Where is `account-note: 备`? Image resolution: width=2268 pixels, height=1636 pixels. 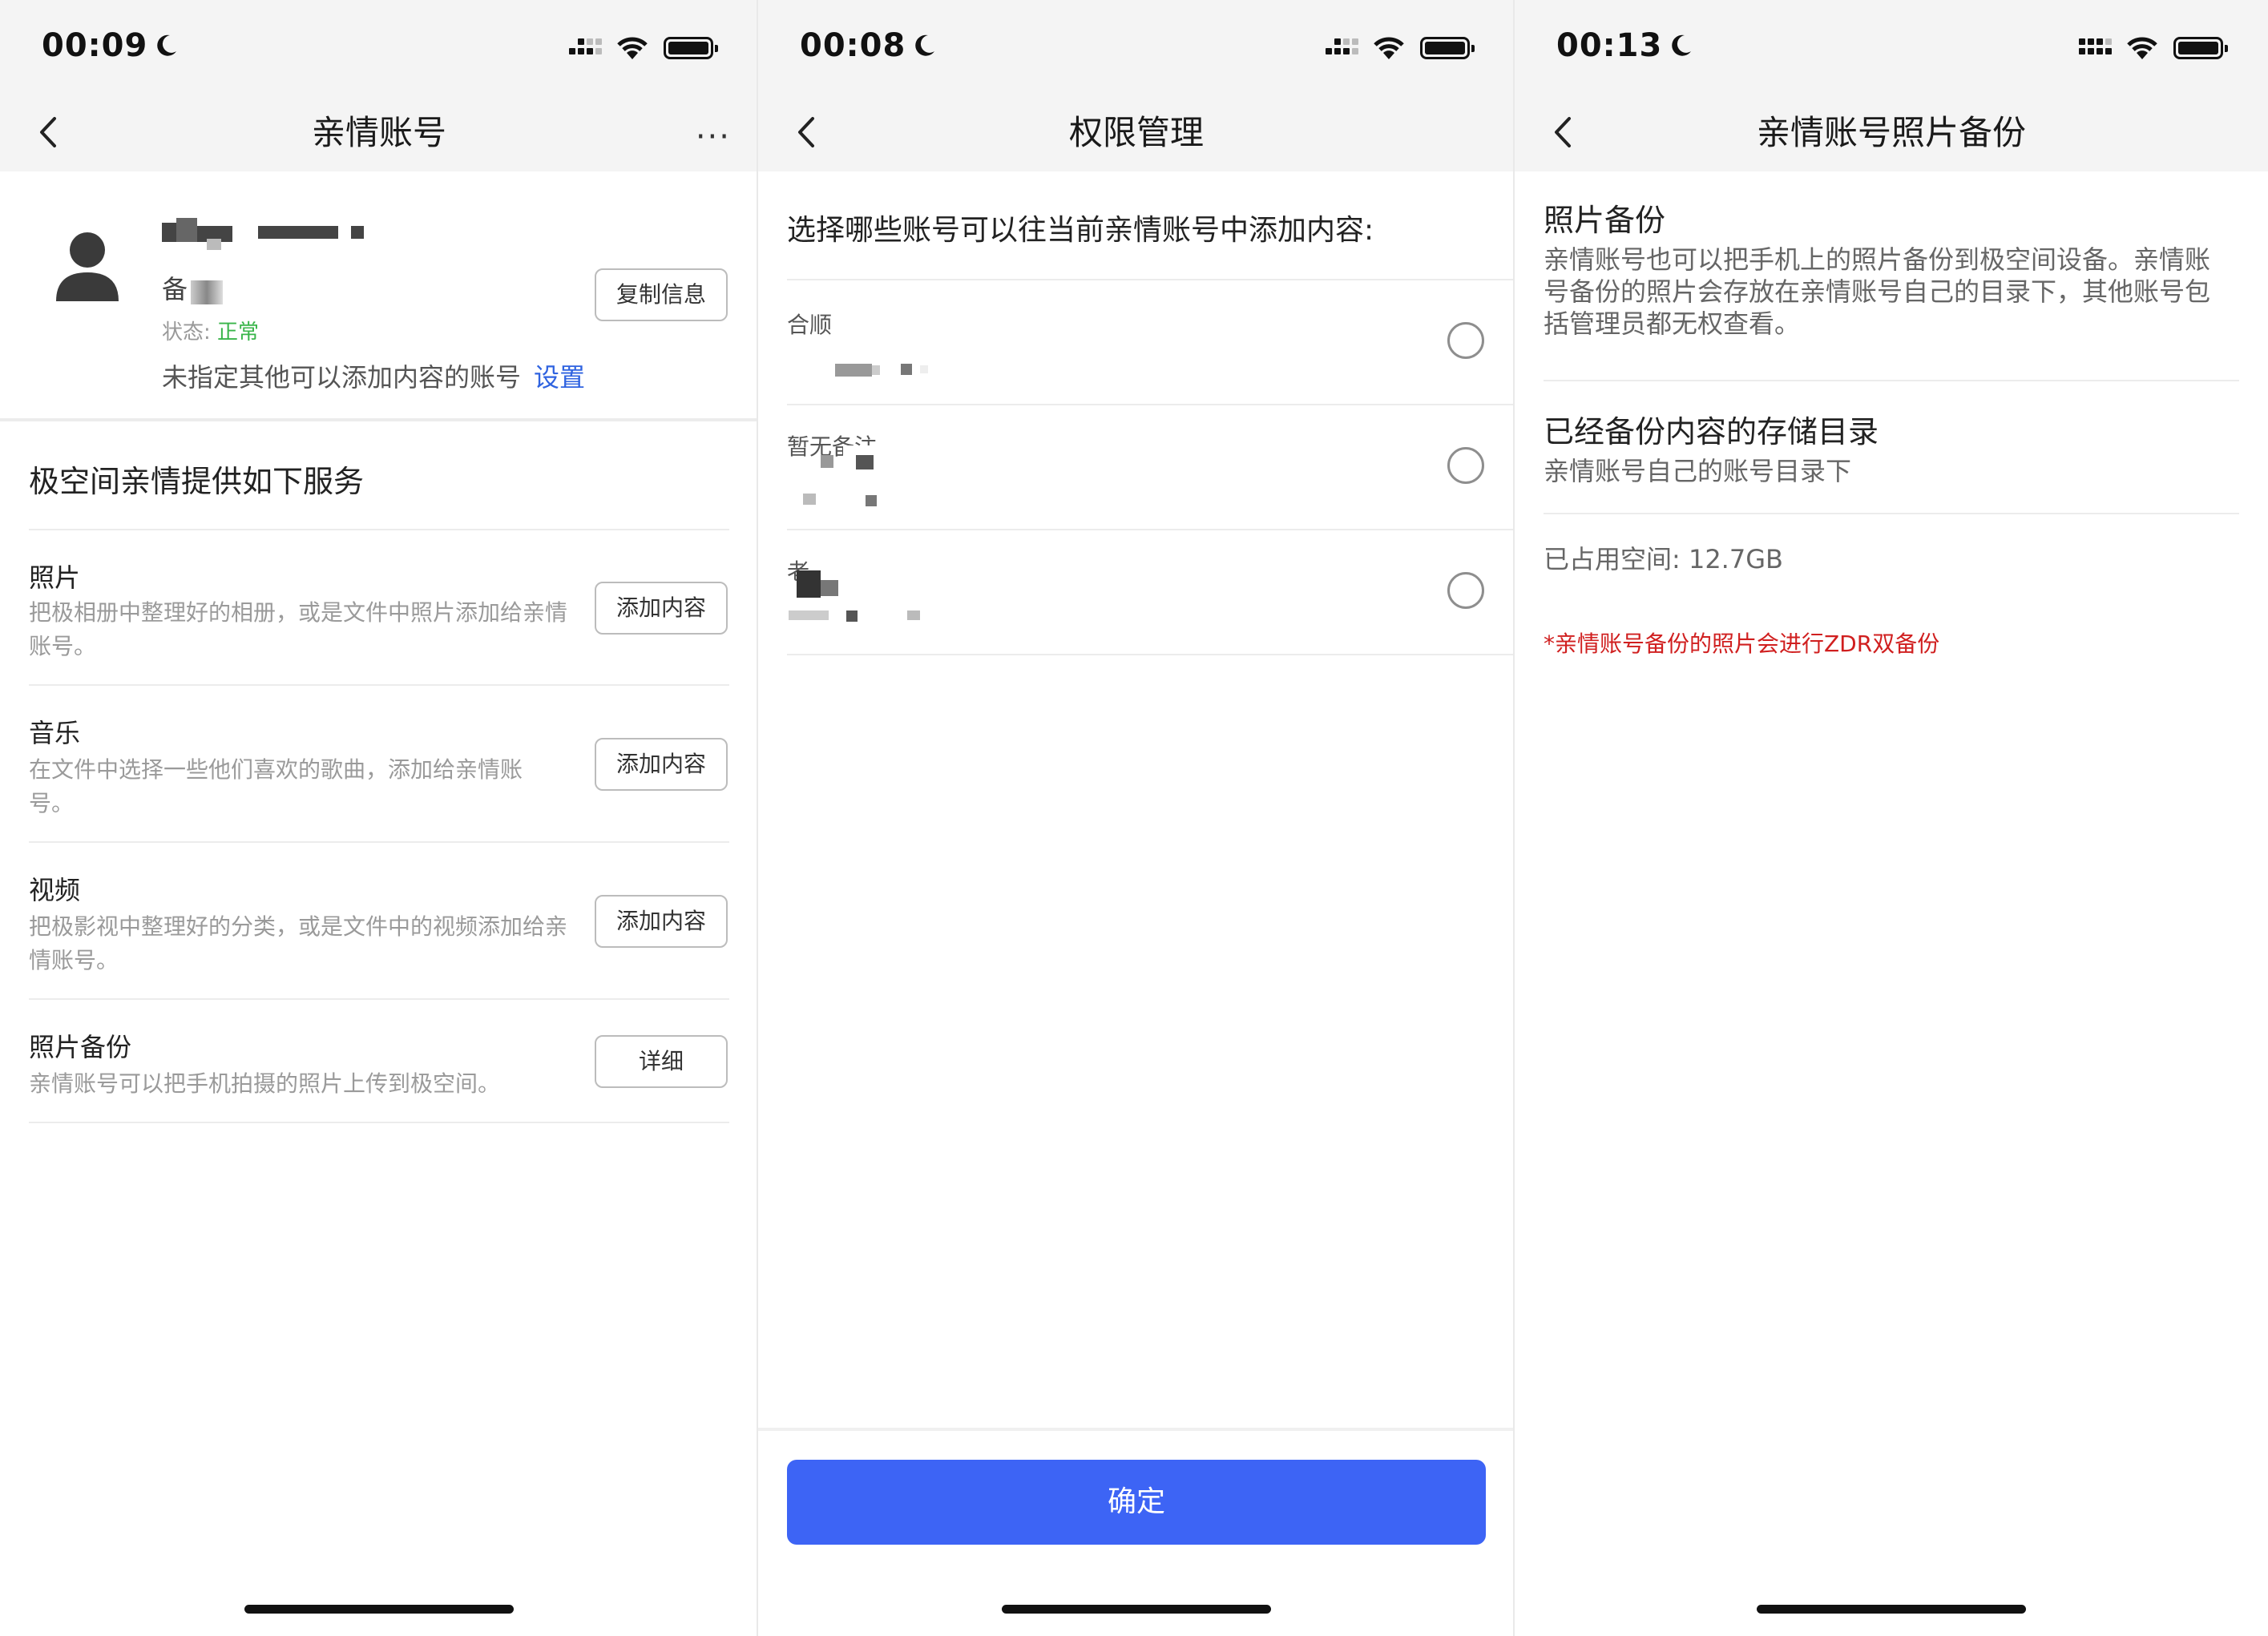 account-note: 备 is located at coordinates (193, 287).